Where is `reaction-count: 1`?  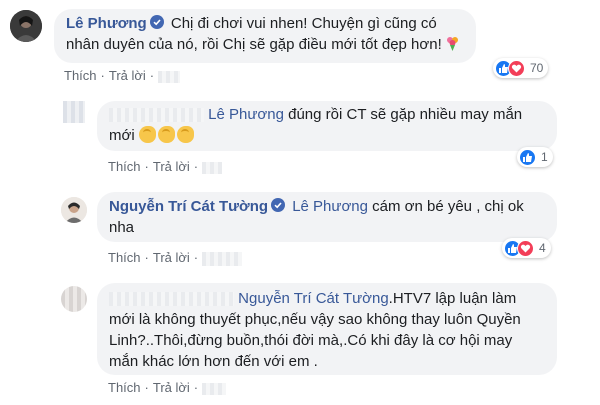 reaction-count: 1 is located at coordinates (544, 157).